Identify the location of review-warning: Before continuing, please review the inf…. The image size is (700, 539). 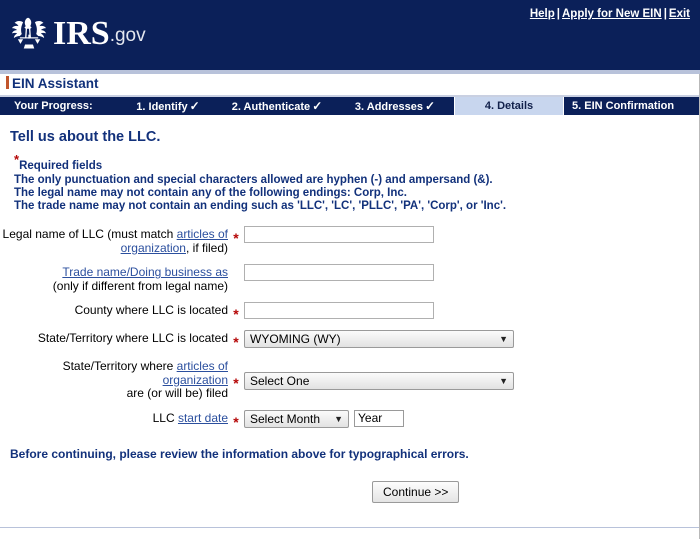
(239, 453).